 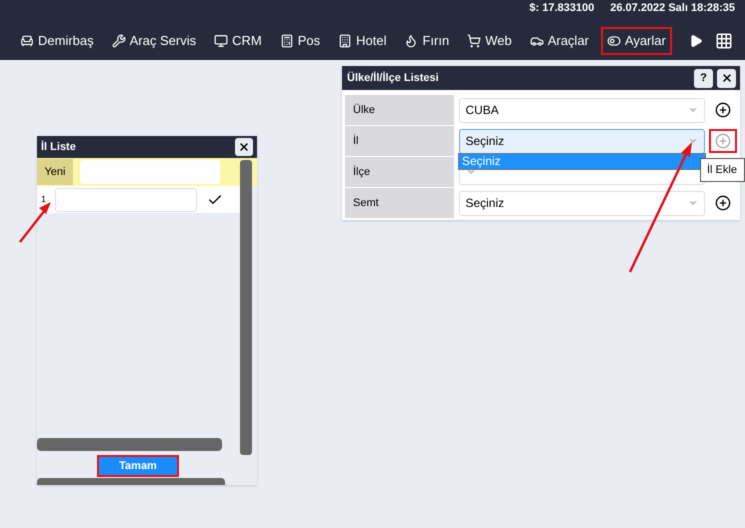 What do you see at coordinates (362, 41) in the screenshot?
I see `menu-item: Hotel` at bounding box center [362, 41].